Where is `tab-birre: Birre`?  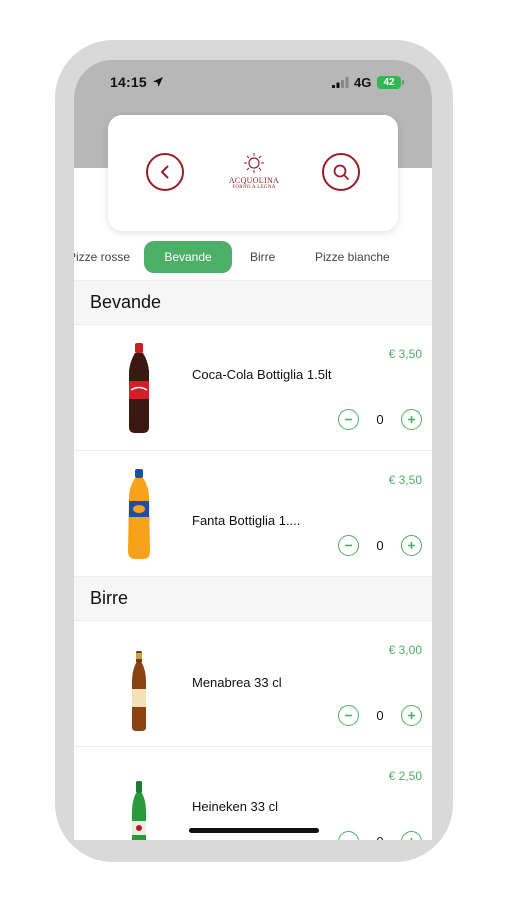 tab-birre: Birre is located at coordinates (270, 257).